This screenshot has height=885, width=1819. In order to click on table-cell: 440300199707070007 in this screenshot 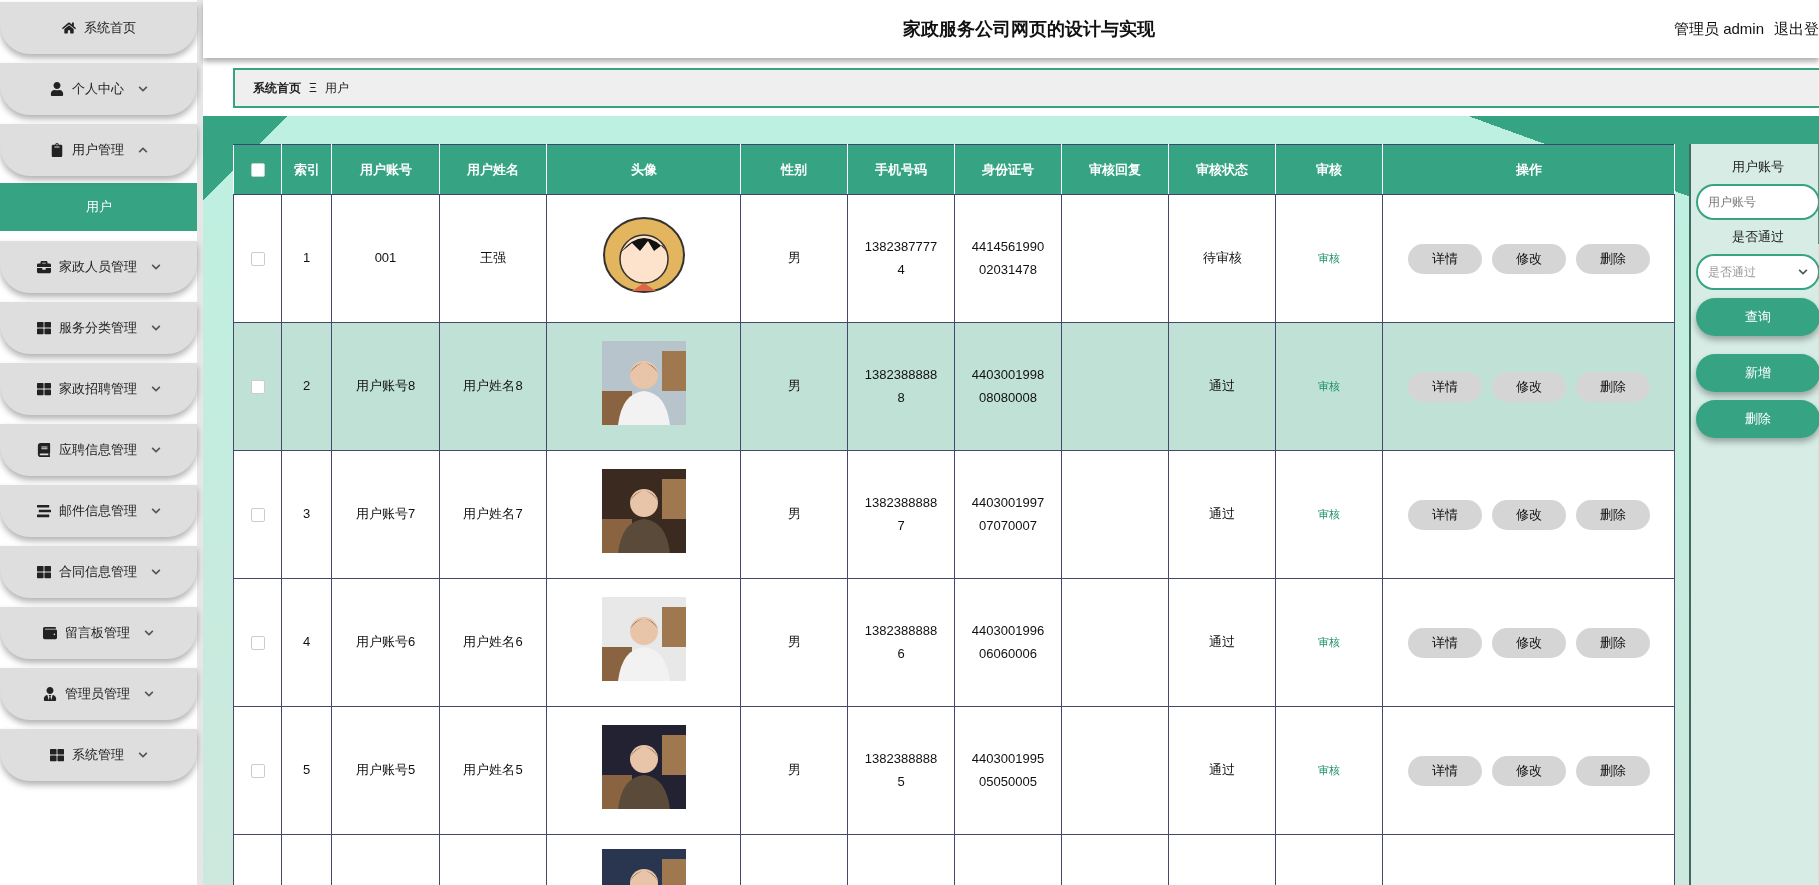, I will do `click(1008, 514)`.